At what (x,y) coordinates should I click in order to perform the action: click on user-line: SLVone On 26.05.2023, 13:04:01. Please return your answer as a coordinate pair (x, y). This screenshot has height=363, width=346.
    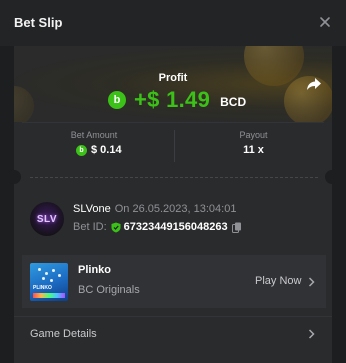
    Looking at the image, I should click on (154, 209).